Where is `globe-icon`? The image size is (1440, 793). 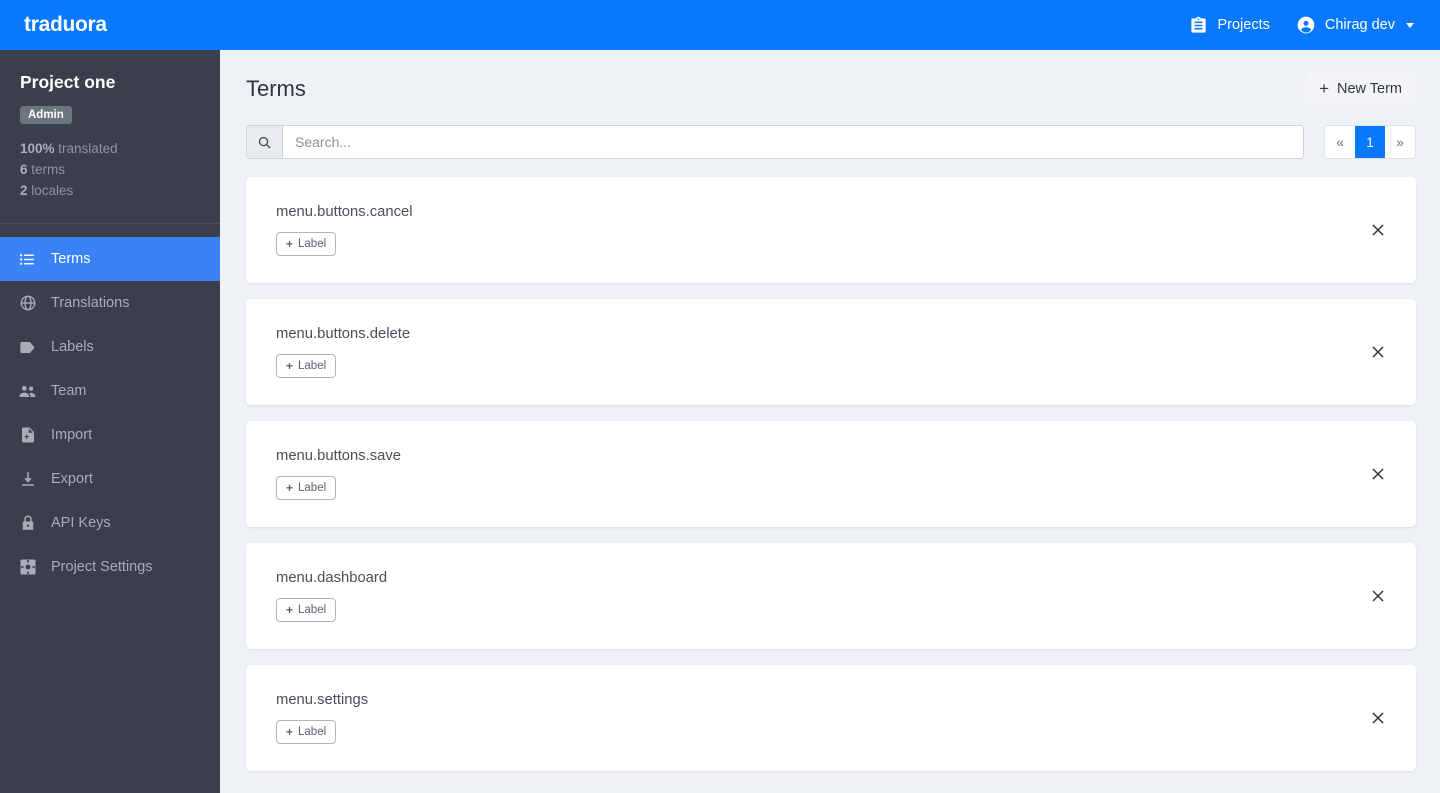
globe-icon is located at coordinates (27, 303).